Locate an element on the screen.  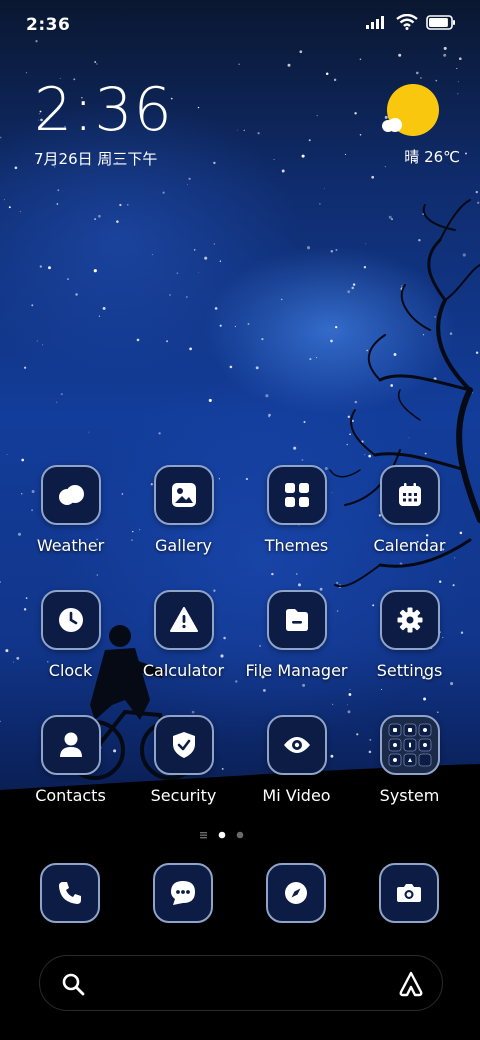
status-time: 2:36 is located at coordinates (48, 25).